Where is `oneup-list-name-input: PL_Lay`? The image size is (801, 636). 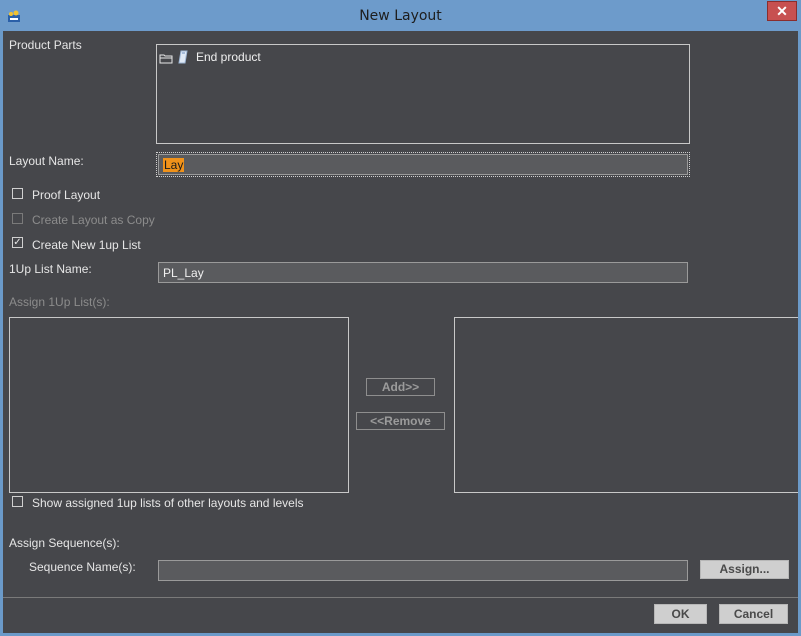 oneup-list-name-input: PL_Lay is located at coordinates (423, 272).